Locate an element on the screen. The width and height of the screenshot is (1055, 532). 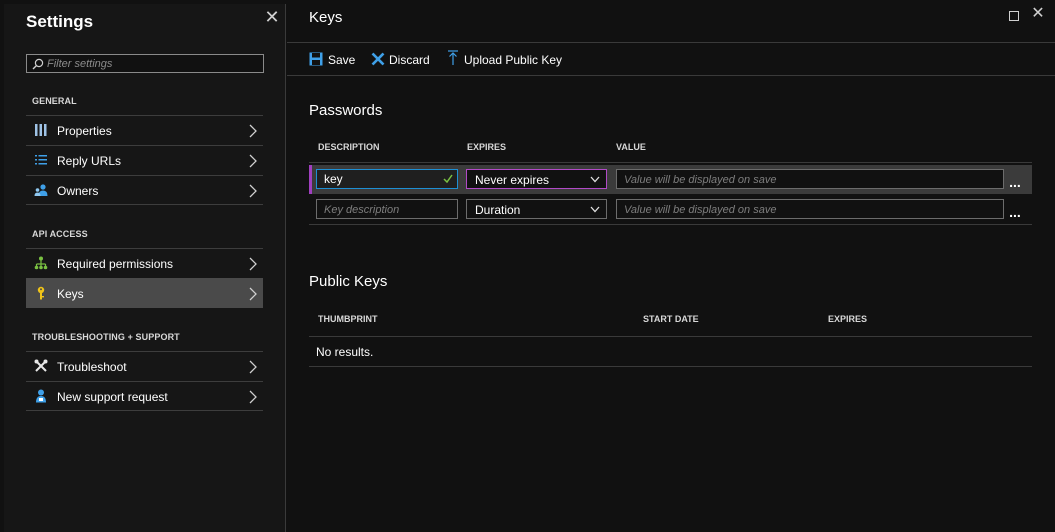
column-header-value: VALUE is located at coordinates (631, 147).